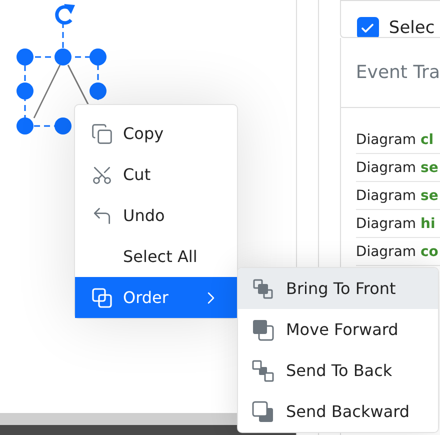  What do you see at coordinates (338, 329) in the screenshot?
I see `menu-item: Move Forward` at bounding box center [338, 329].